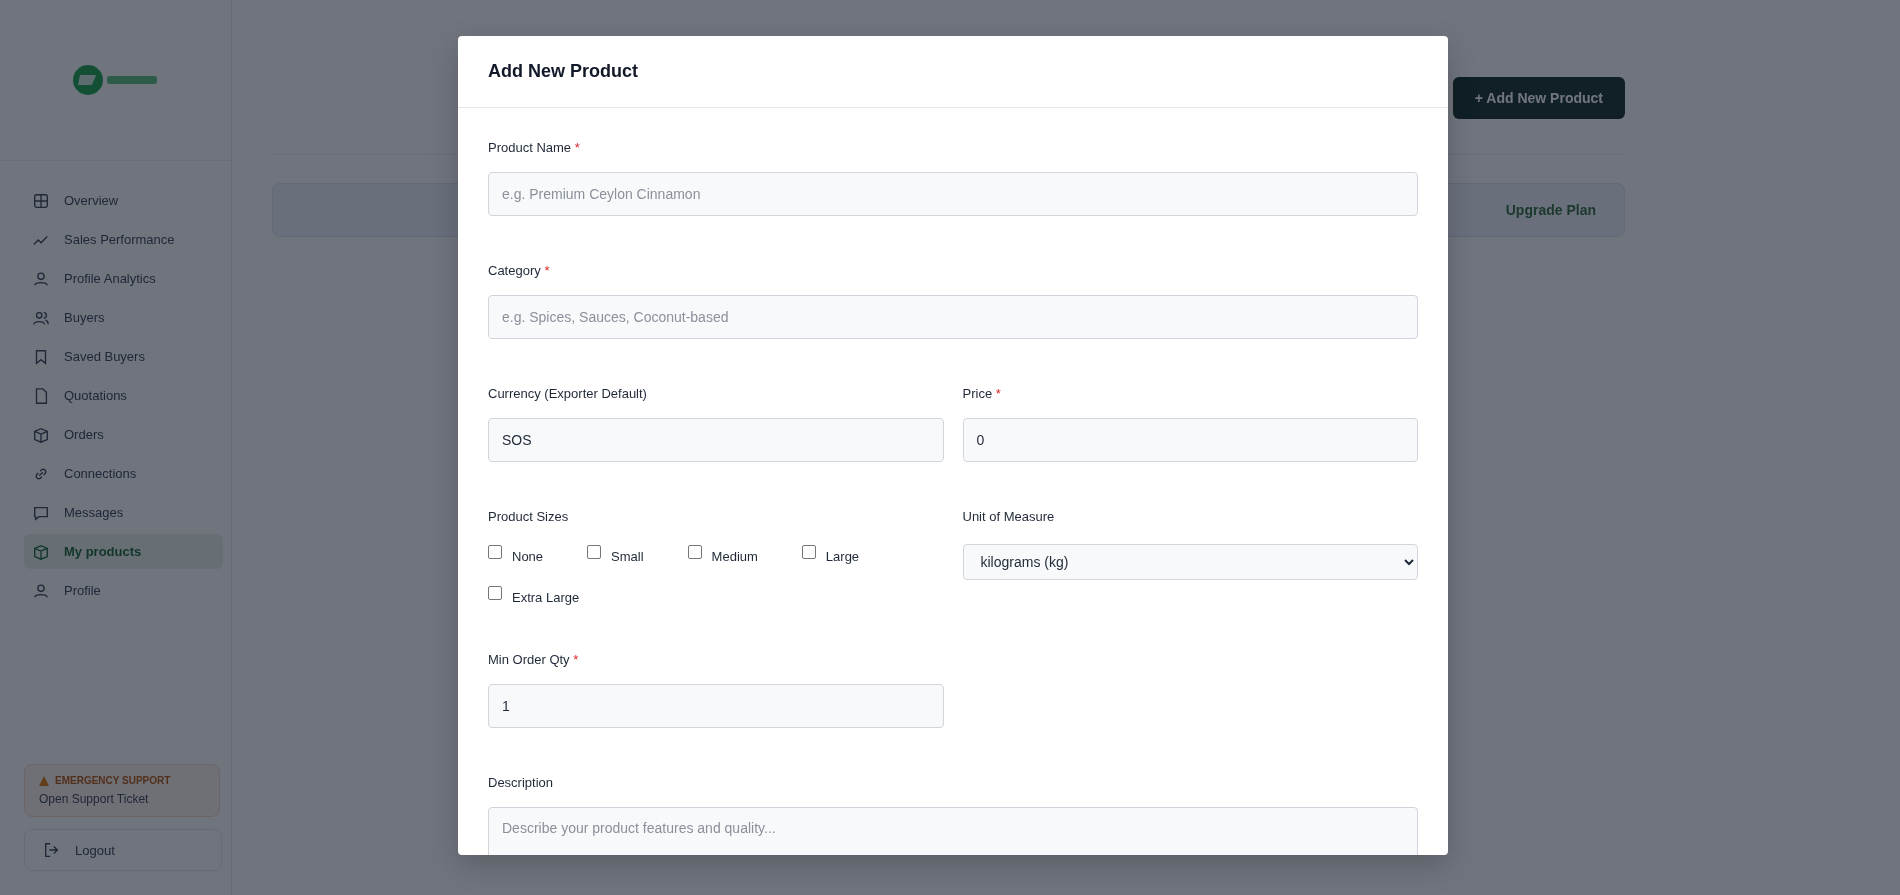 The height and width of the screenshot is (895, 1900). Describe the element at coordinates (953, 72) in the screenshot. I see `modal-title: Add New Product` at that location.